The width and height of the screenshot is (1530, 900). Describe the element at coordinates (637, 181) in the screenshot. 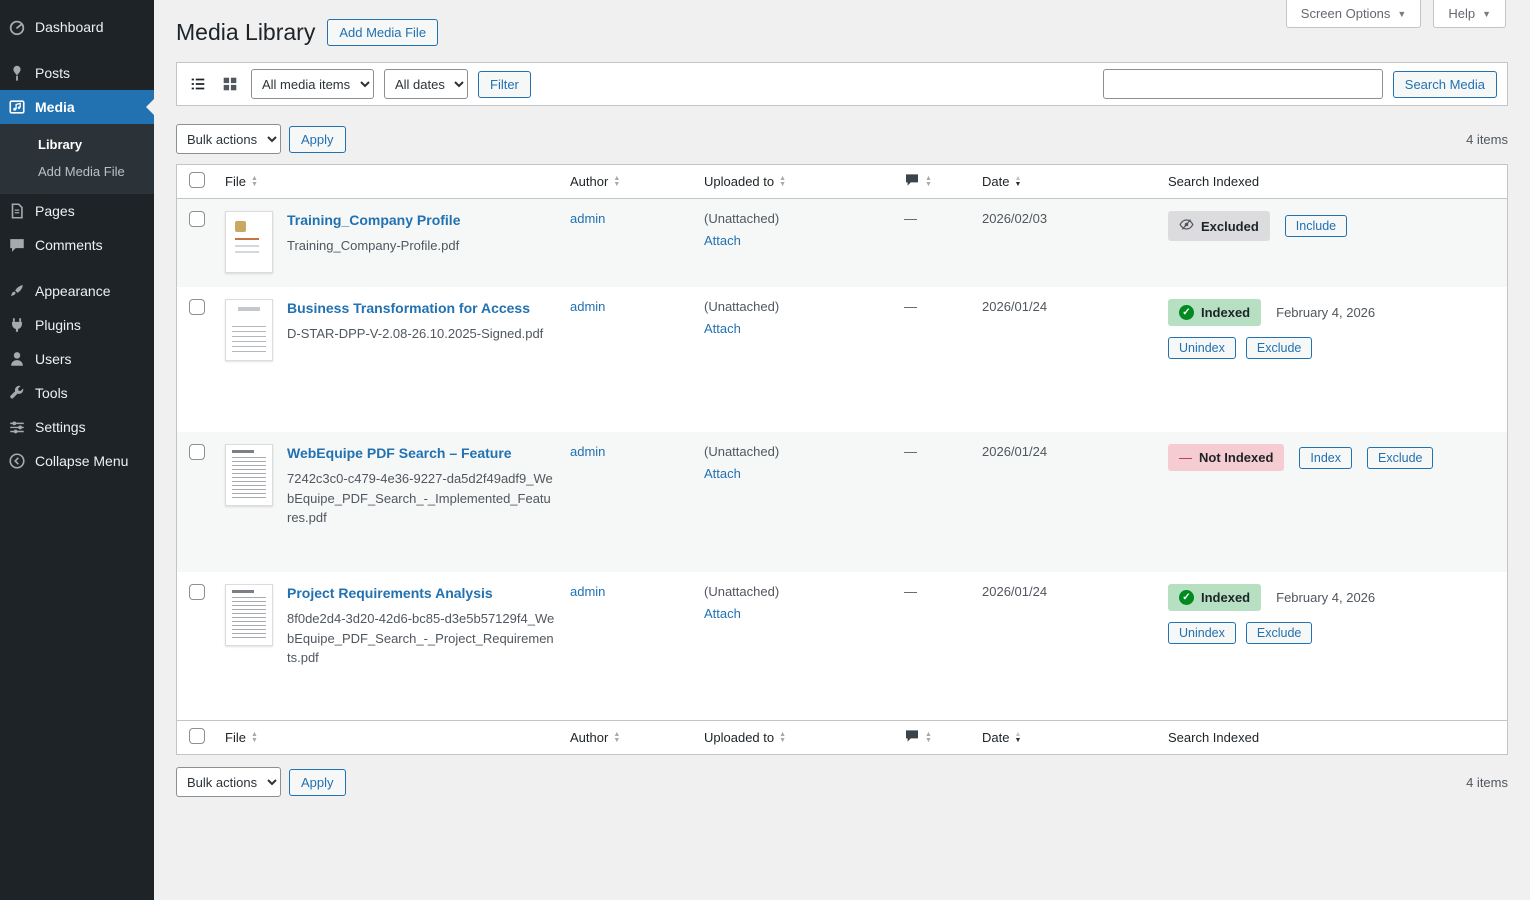

I see `column-header-author: Author ▲ ▼` at that location.